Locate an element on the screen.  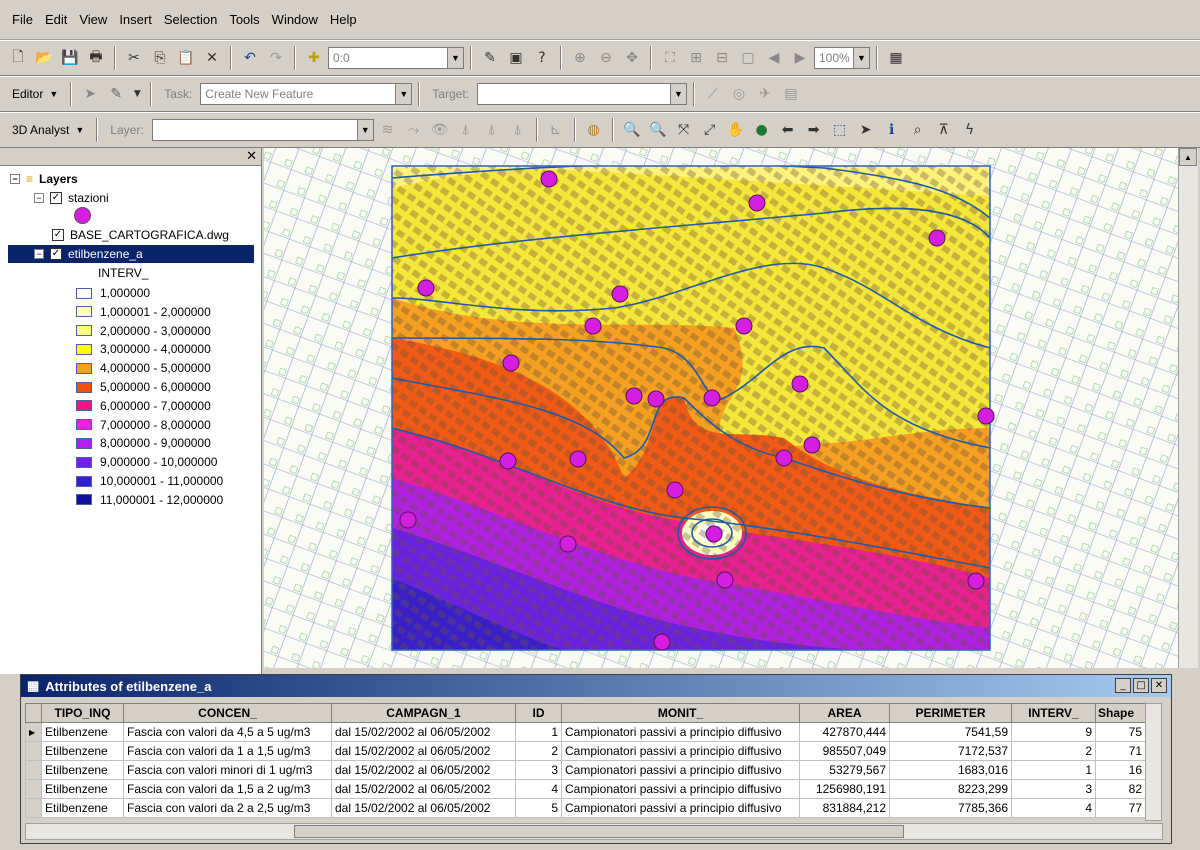
interpolate-polygon-icon: ⍋ is located at coordinates (518, 130).